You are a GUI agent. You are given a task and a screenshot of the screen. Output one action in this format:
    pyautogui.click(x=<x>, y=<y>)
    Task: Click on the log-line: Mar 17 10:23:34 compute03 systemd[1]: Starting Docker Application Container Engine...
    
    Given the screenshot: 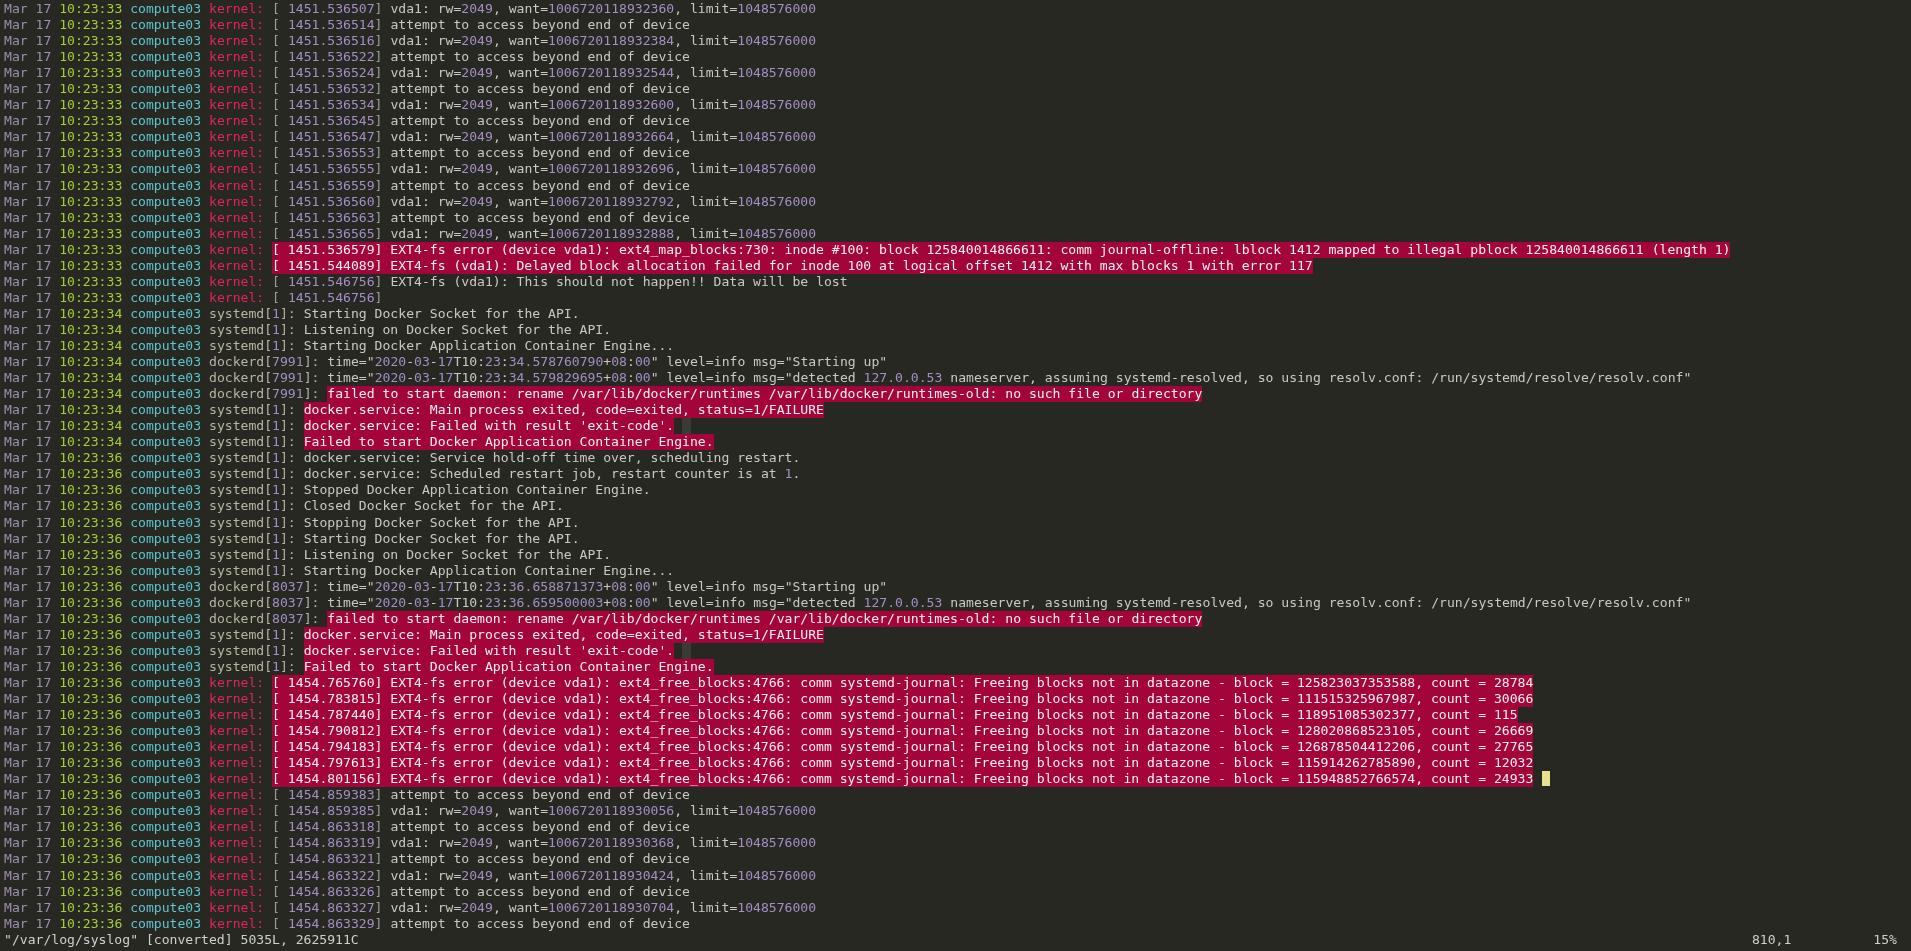 What is the action you would take?
    pyautogui.click(x=339, y=346)
    